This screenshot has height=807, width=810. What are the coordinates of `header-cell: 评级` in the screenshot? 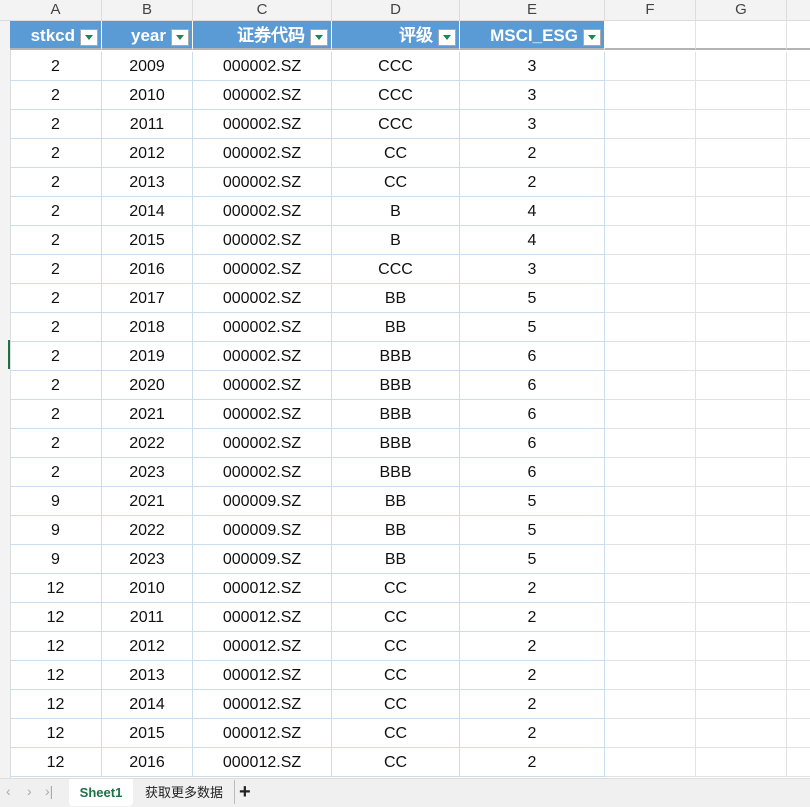 It's located at (396, 35).